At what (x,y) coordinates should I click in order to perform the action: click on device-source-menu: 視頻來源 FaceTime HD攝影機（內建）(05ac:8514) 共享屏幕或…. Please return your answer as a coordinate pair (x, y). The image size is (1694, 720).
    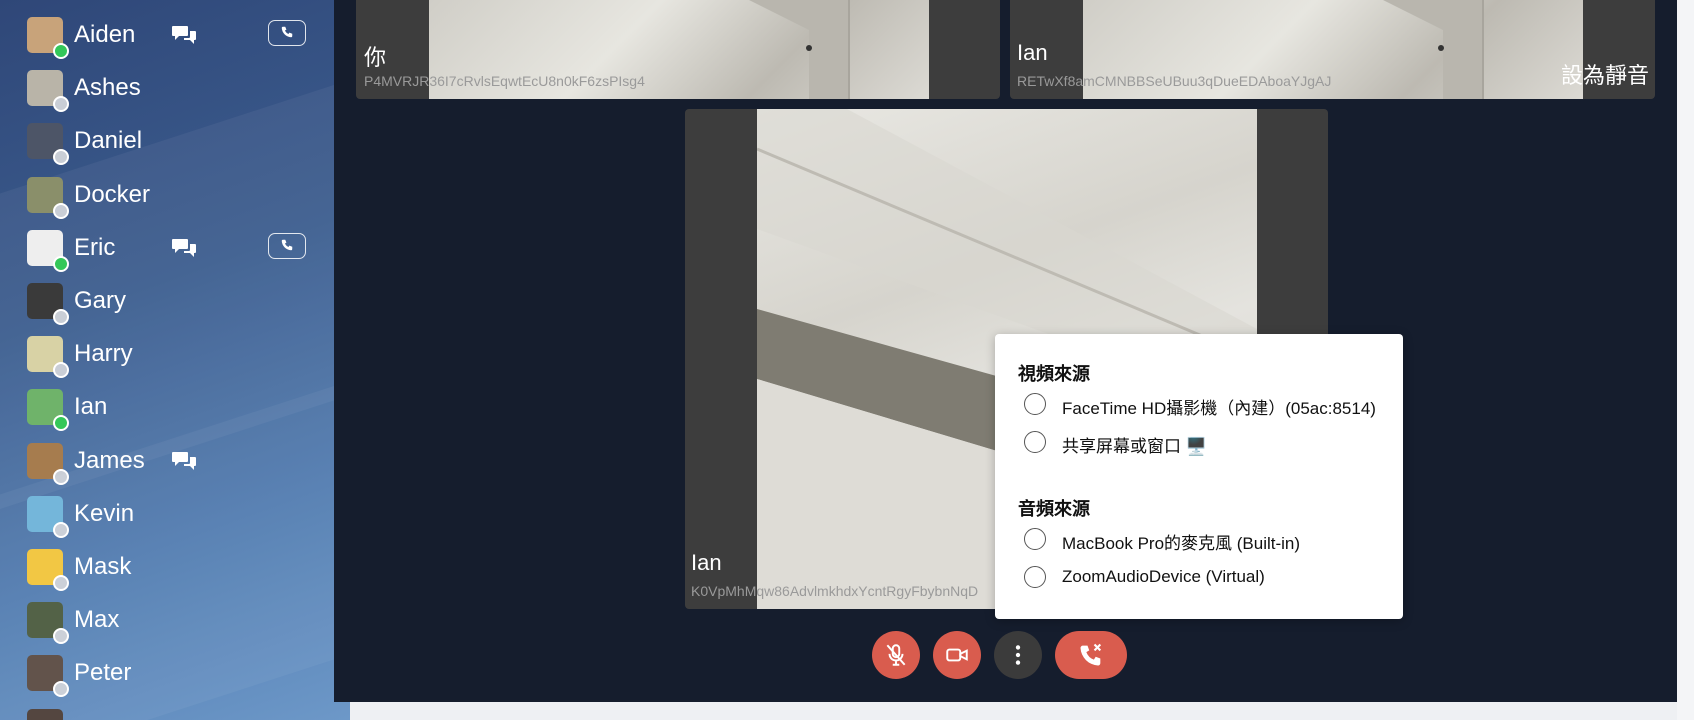
    Looking at the image, I should click on (1199, 476).